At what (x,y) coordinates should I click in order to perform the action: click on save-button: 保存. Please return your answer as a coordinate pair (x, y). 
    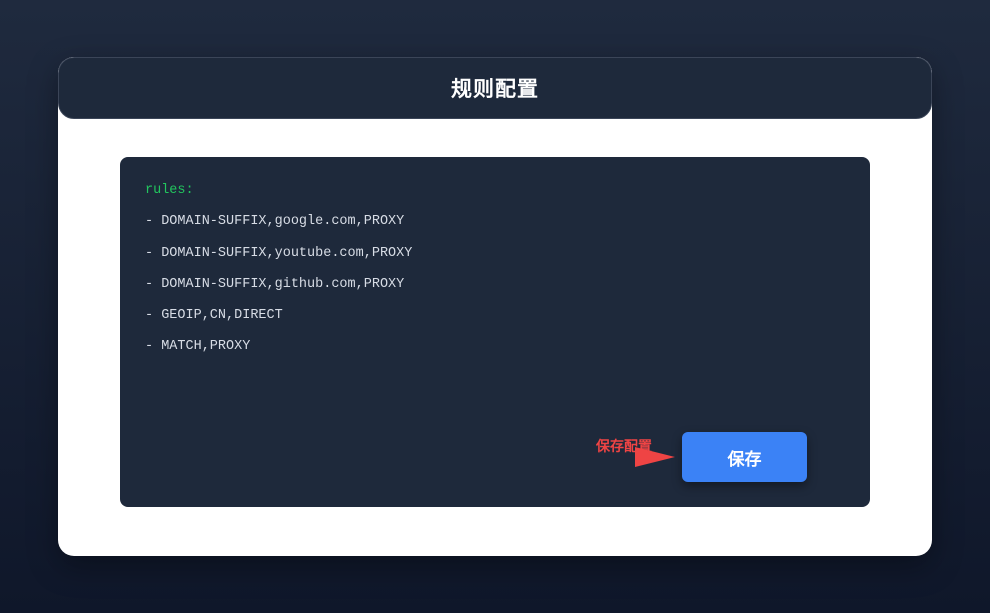
    Looking at the image, I should click on (744, 457).